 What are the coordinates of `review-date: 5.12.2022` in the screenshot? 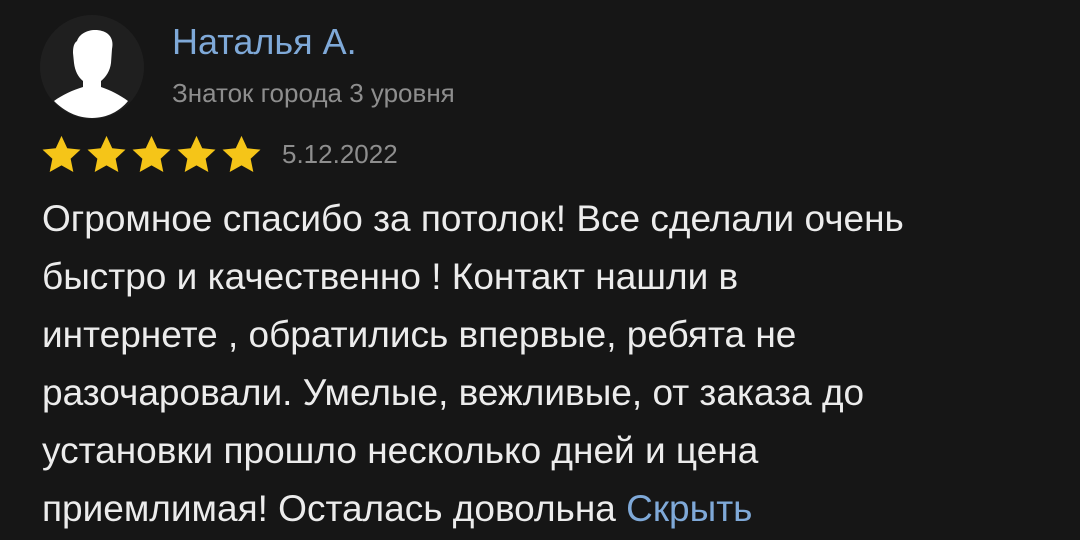 It's located at (340, 154).